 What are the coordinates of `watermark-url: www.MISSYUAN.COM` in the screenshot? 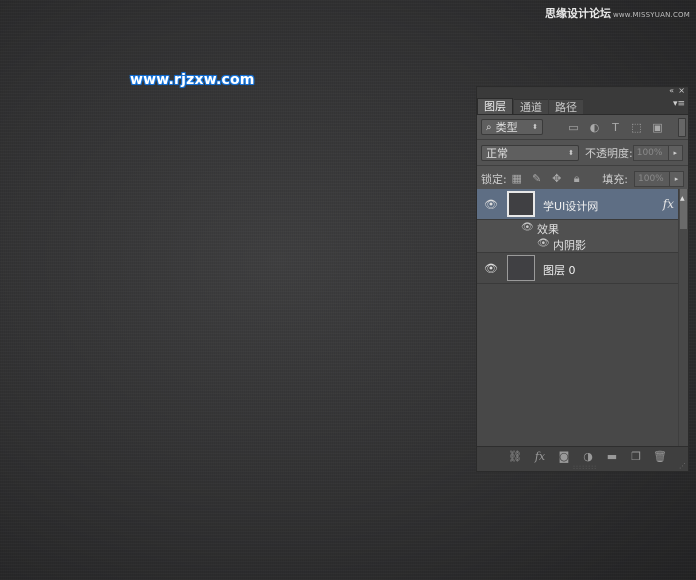 It's located at (651, 15).